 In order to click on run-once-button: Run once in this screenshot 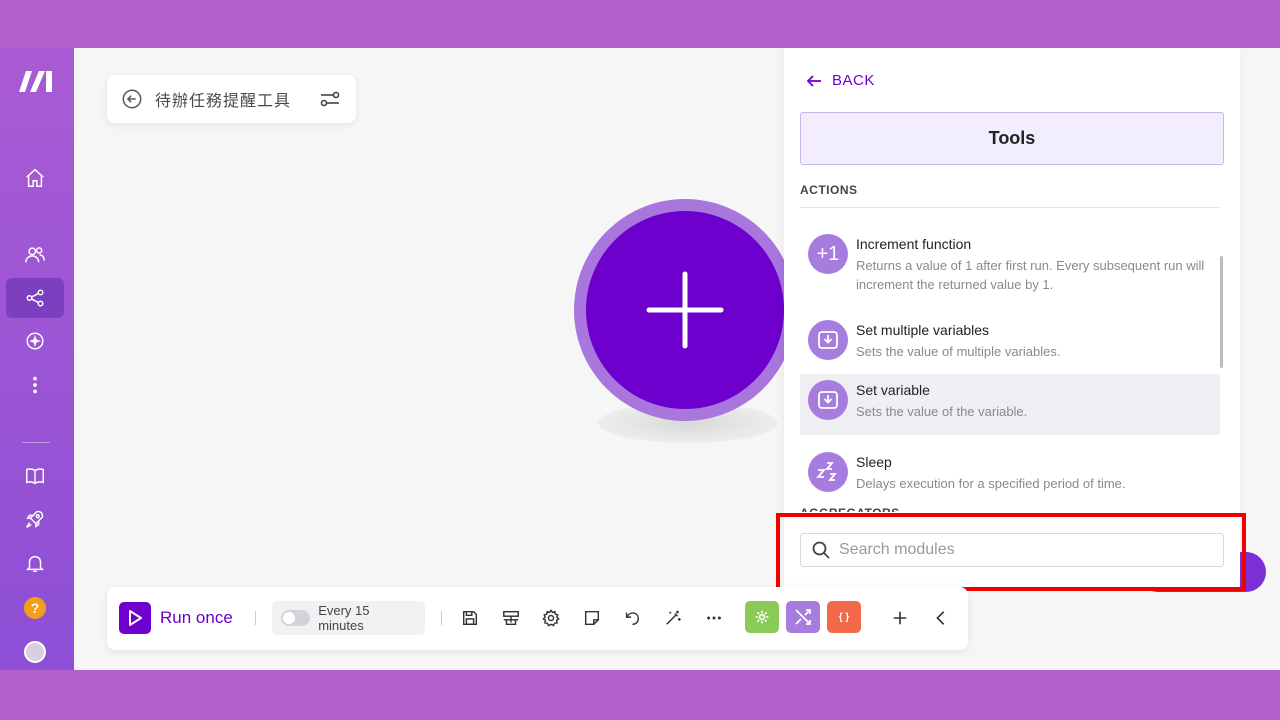, I will do `click(176, 618)`.